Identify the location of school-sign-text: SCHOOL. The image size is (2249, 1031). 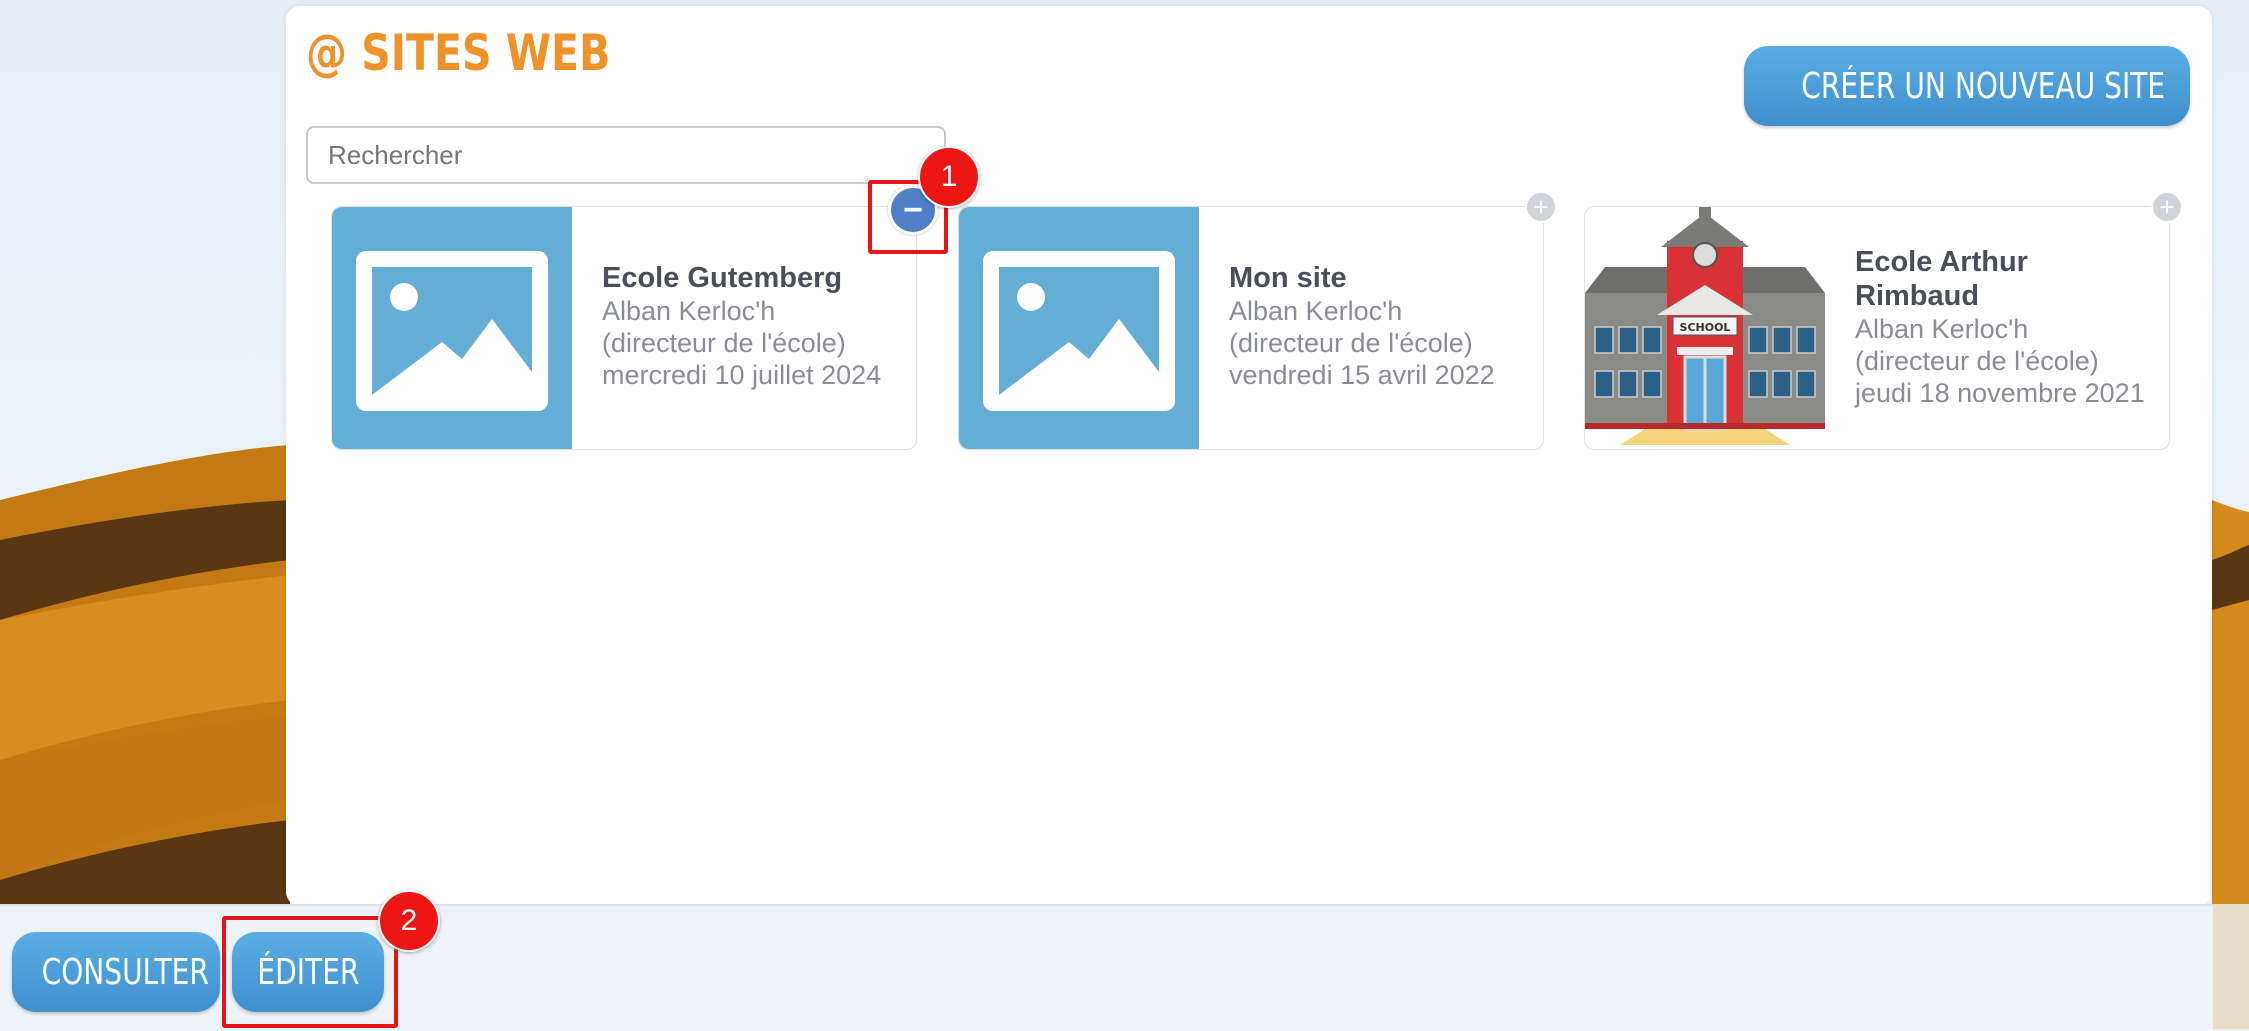
(1705, 327).